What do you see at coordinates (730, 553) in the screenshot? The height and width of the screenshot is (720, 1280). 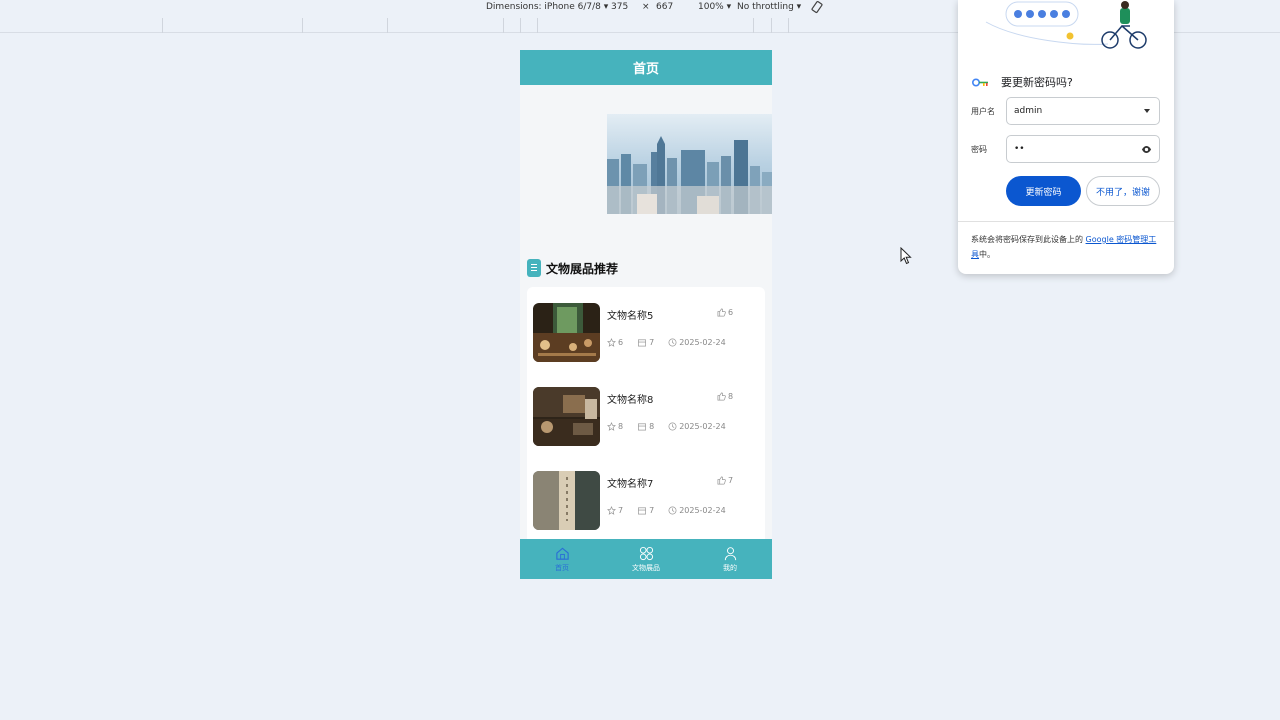 I see `user-icon` at bounding box center [730, 553].